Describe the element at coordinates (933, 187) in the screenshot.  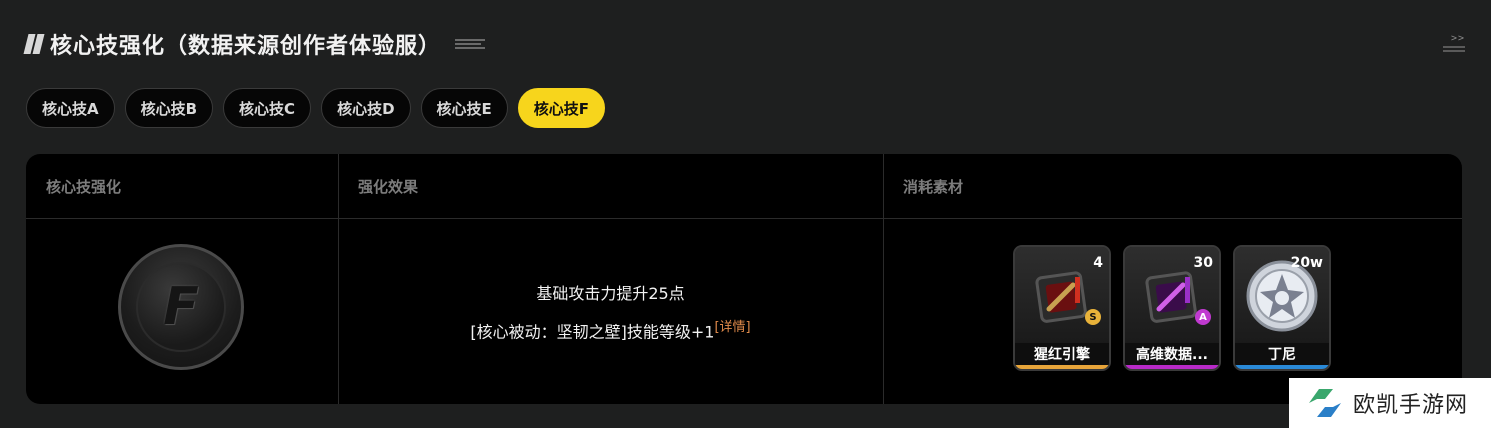
I see `header-materials: 消耗素材` at that location.